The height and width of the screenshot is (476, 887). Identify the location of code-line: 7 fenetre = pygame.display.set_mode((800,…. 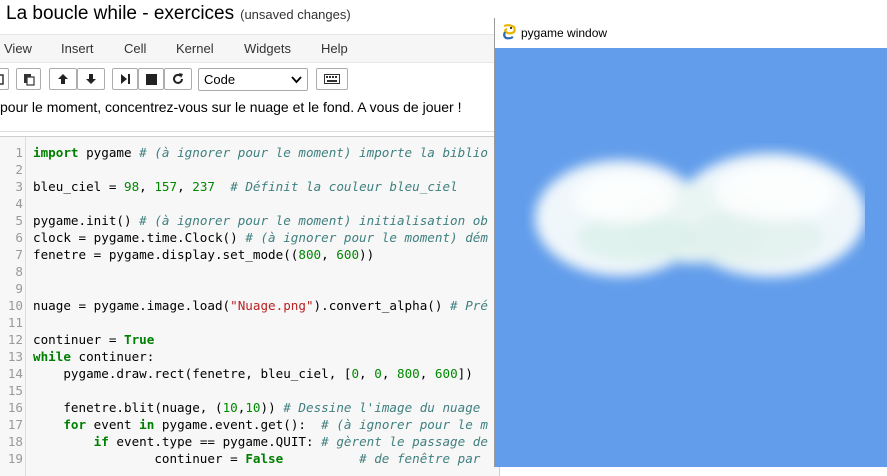
(250, 254).